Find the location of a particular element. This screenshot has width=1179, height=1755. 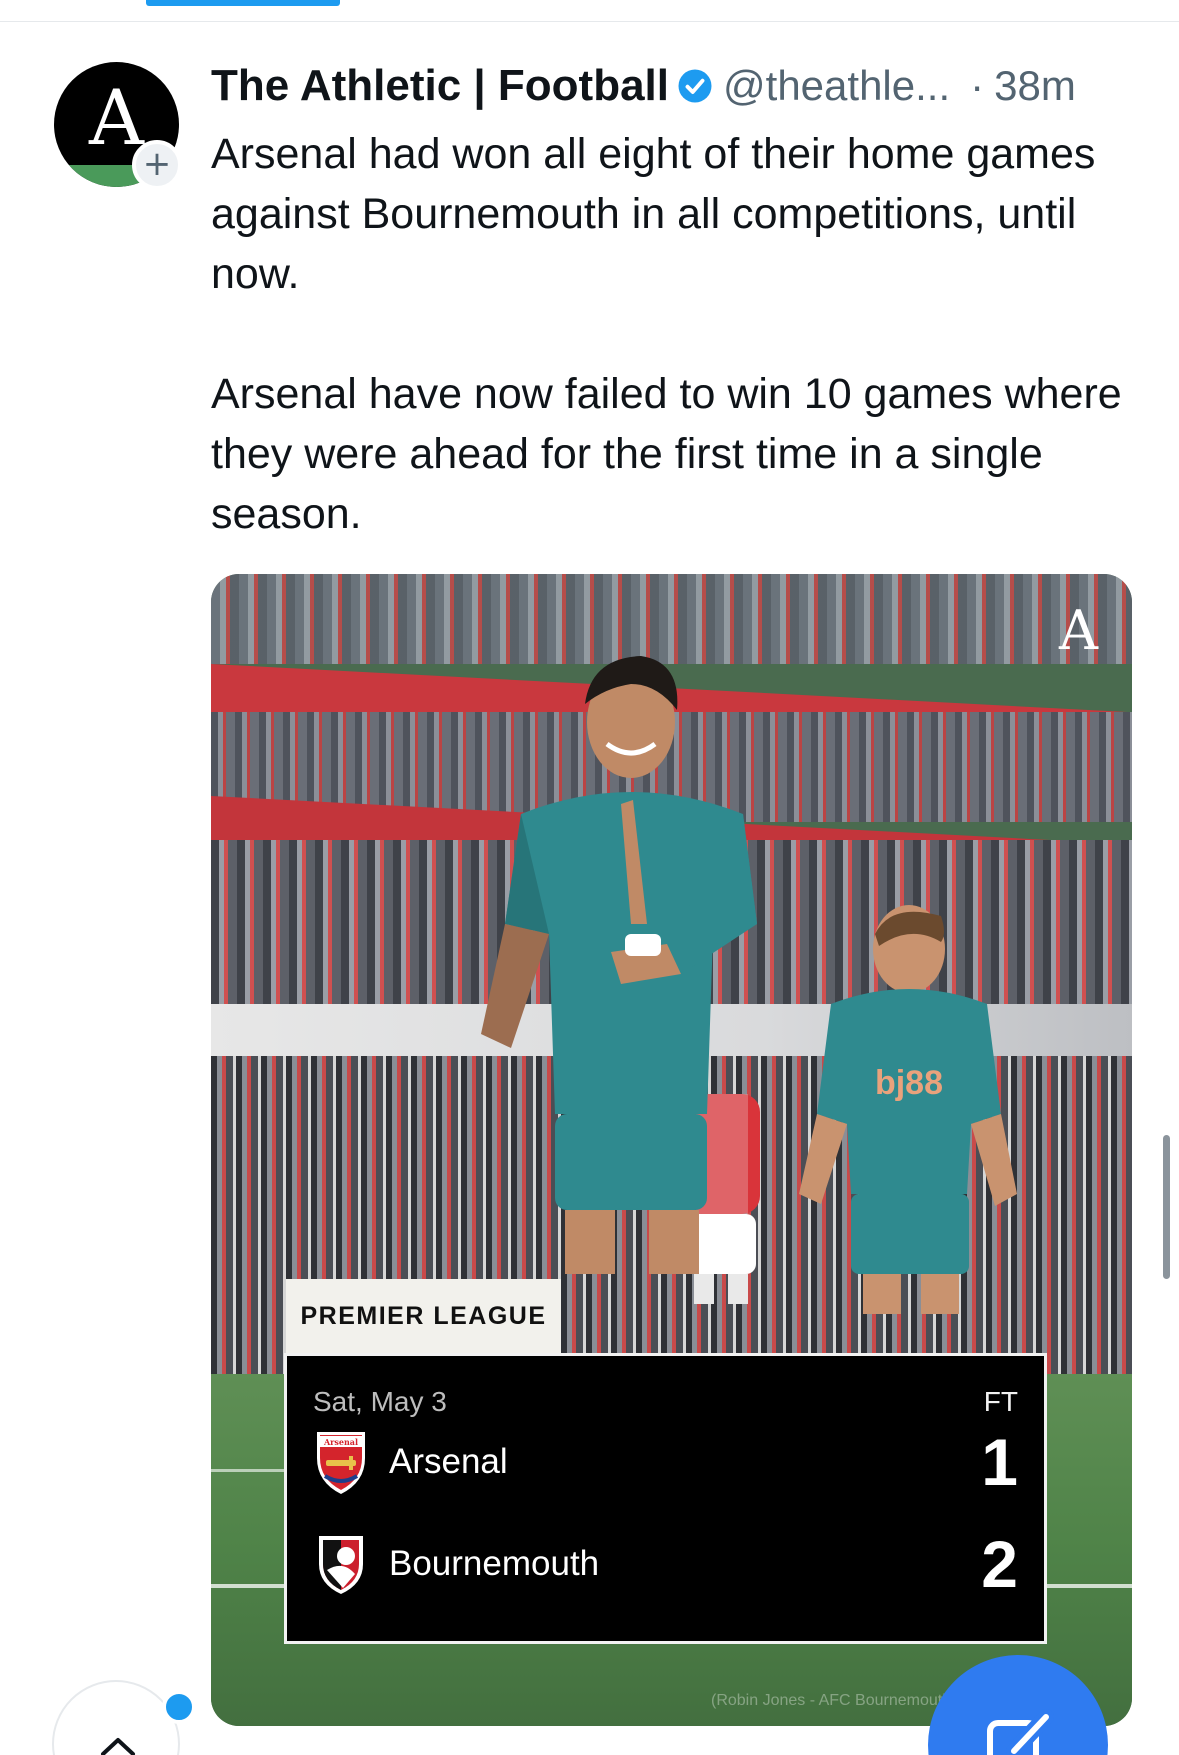

crest-text: Arsenal is located at coordinates (340, 1442).